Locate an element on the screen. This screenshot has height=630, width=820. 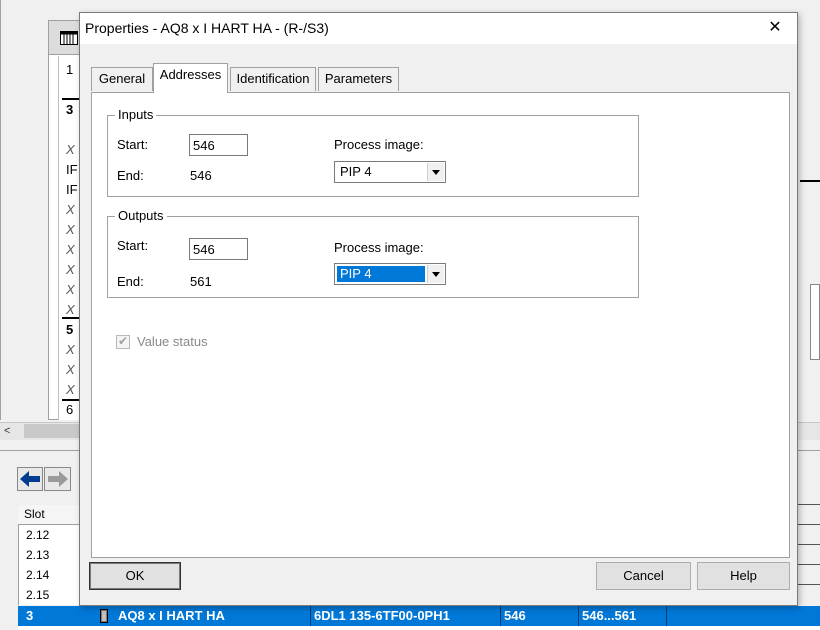
cancel-button: Cancel is located at coordinates (643, 576).